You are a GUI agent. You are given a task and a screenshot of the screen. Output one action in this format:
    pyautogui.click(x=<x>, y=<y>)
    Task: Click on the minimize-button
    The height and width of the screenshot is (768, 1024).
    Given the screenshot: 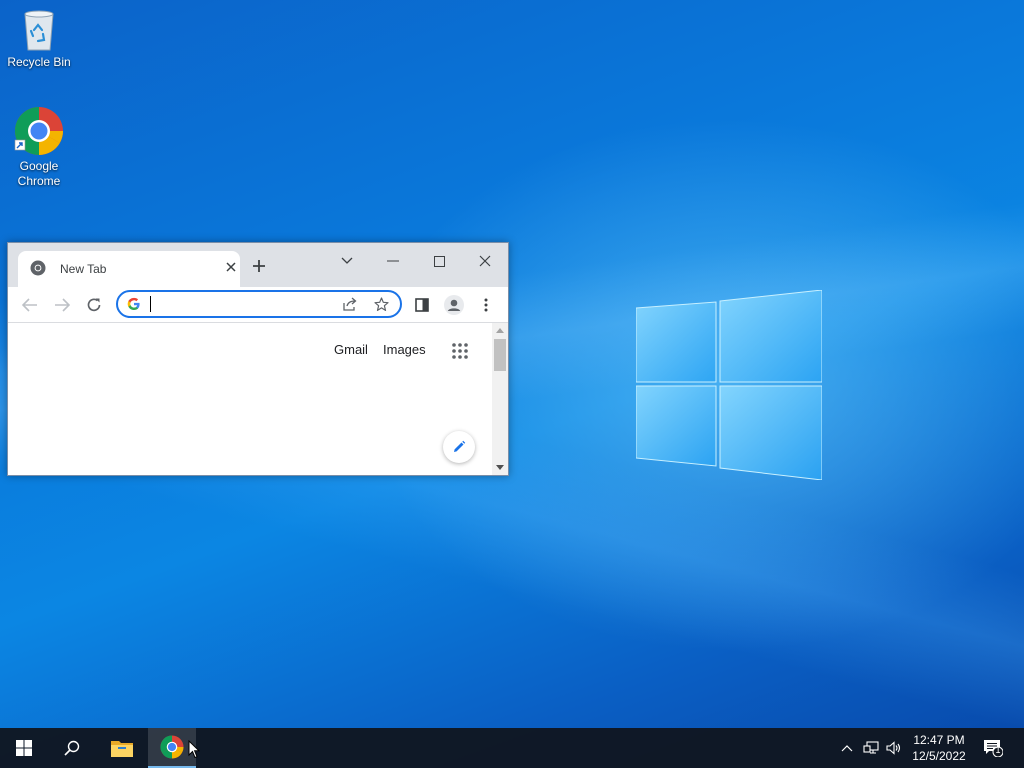 What is the action you would take?
    pyautogui.click(x=393, y=261)
    